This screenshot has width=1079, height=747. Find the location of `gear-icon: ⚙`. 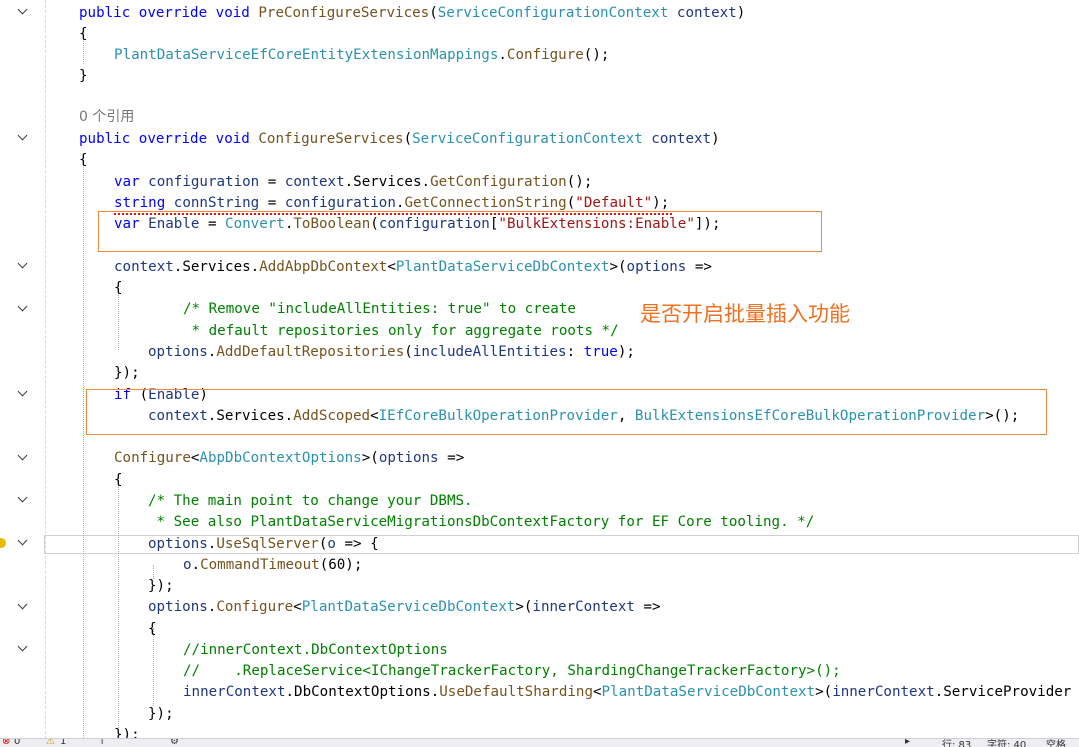

gear-icon: ⚙ is located at coordinates (174, 743).